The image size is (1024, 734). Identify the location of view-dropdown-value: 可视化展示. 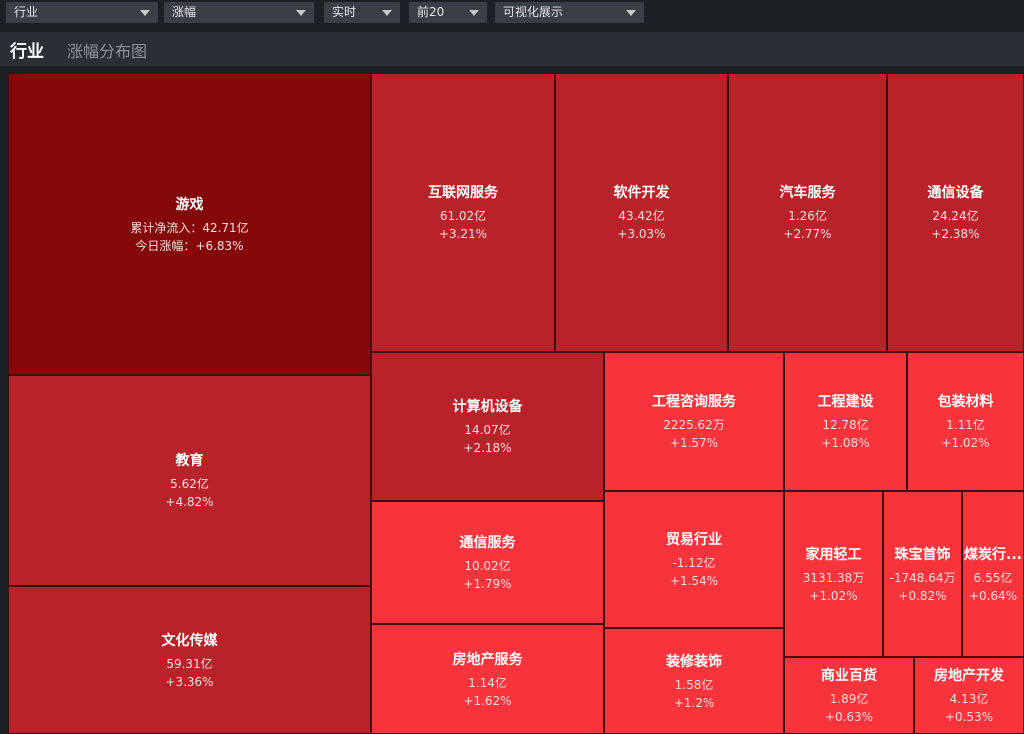
(533, 12).